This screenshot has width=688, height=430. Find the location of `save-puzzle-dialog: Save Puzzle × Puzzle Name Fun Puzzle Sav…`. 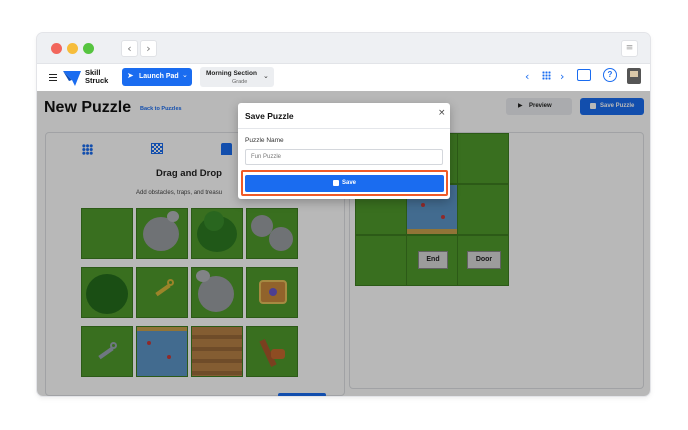

save-puzzle-dialog: Save Puzzle × Puzzle Name Fun Puzzle Sav… is located at coordinates (344, 151).